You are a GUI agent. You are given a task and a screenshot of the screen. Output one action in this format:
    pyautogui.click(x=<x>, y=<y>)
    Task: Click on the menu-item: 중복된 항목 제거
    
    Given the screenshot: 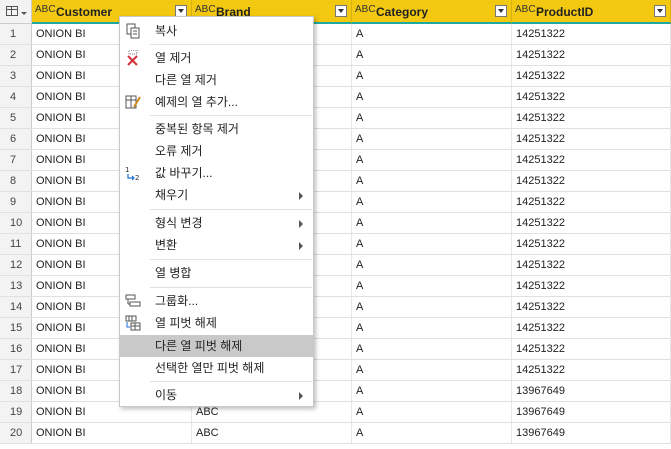 What is the action you would take?
    pyautogui.click(x=216, y=129)
    